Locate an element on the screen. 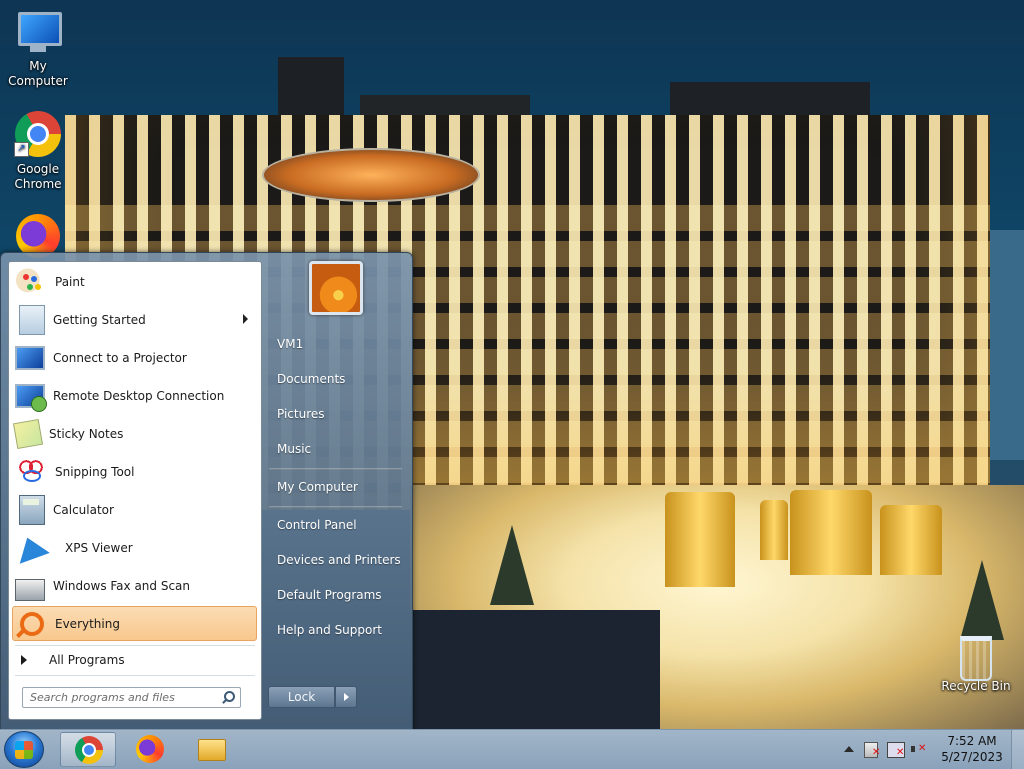 The image size is (1024, 769). shortcut-arrow-icon: ↗ is located at coordinates (21, 149).